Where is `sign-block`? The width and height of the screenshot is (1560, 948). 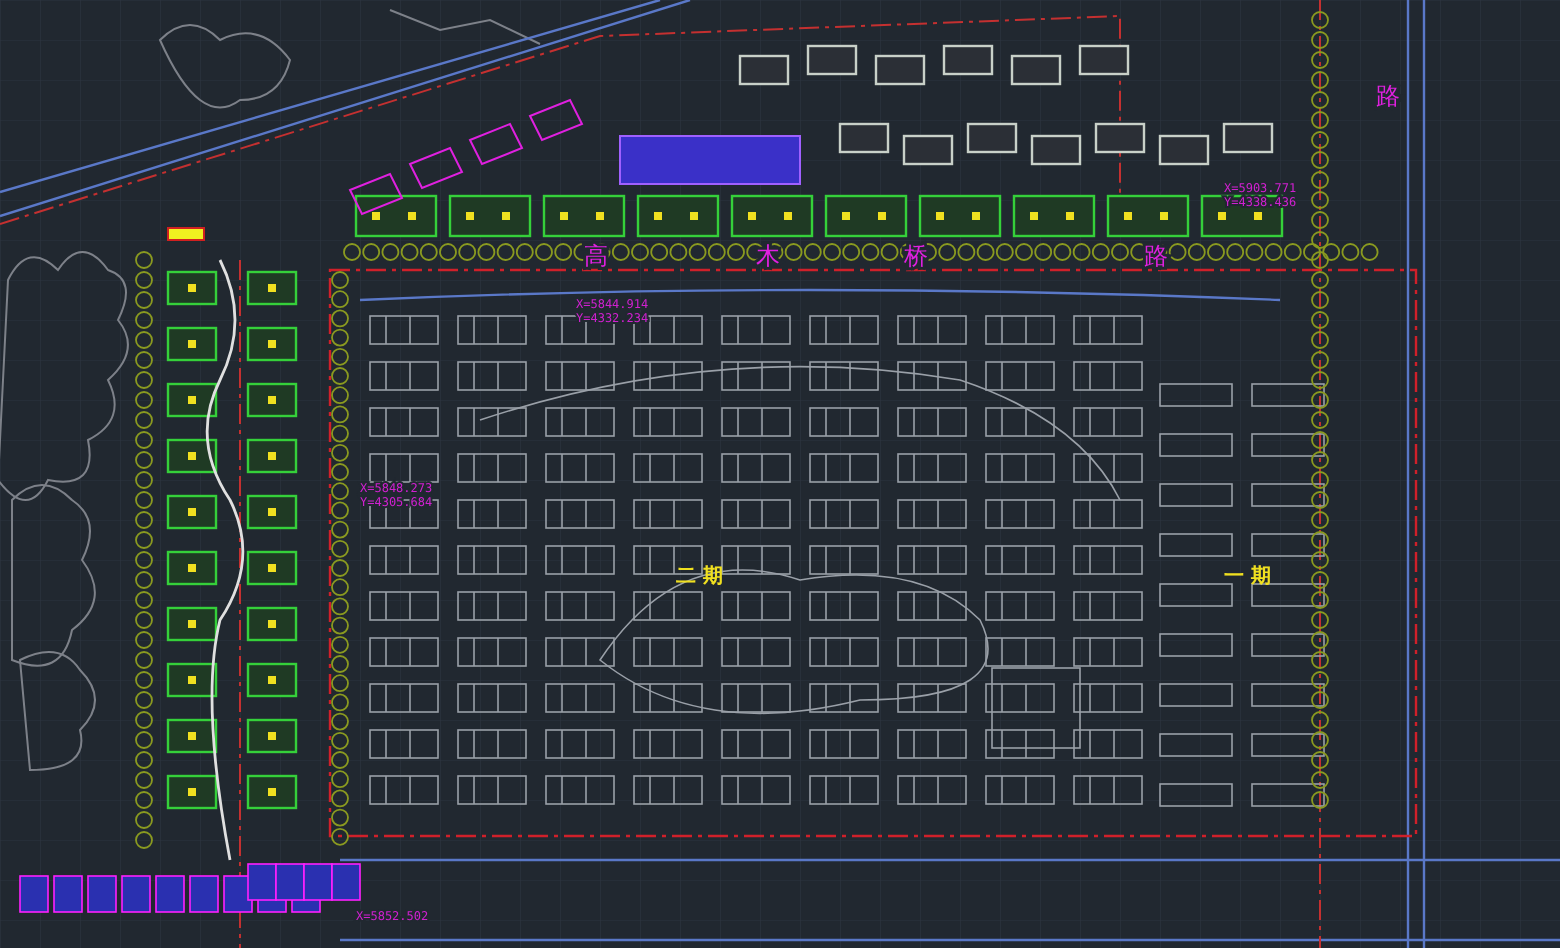
sign-block is located at coordinates (186, 234).